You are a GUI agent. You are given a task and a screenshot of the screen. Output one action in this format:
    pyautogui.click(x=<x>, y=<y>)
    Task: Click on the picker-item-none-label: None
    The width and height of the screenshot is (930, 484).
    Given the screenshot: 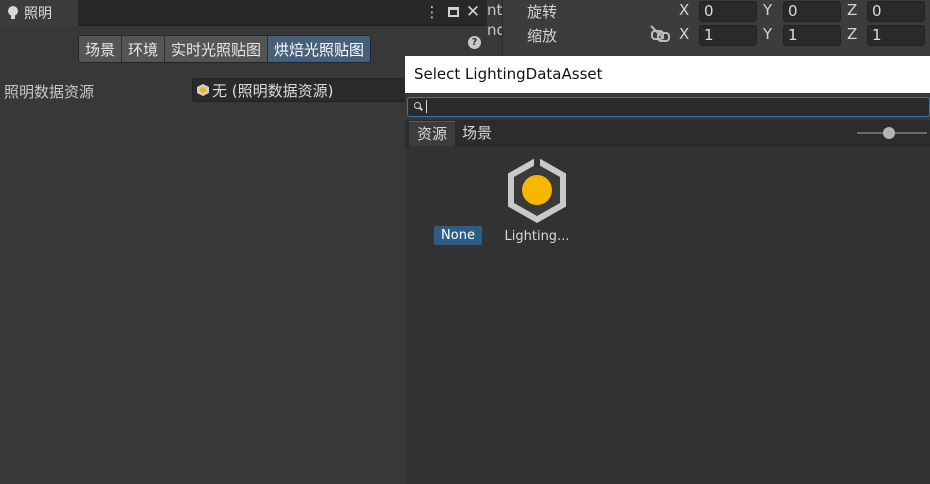 What is the action you would take?
    pyautogui.click(x=458, y=235)
    